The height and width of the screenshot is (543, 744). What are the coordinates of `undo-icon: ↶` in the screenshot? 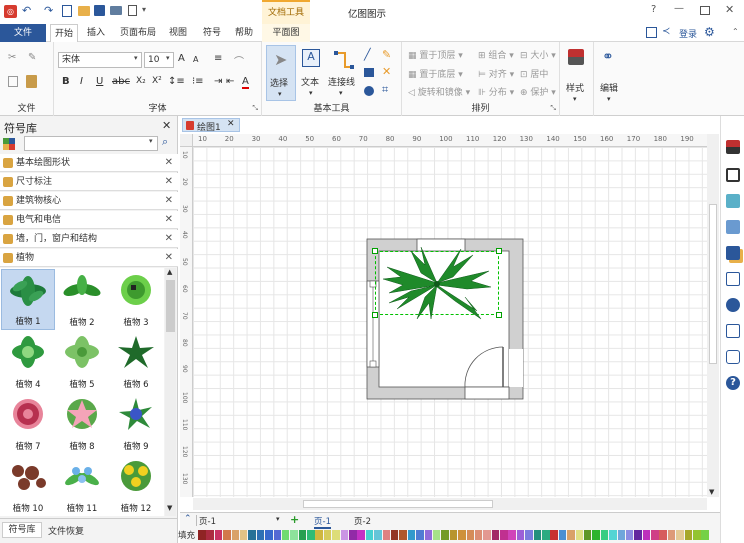 It's located at (26, 10).